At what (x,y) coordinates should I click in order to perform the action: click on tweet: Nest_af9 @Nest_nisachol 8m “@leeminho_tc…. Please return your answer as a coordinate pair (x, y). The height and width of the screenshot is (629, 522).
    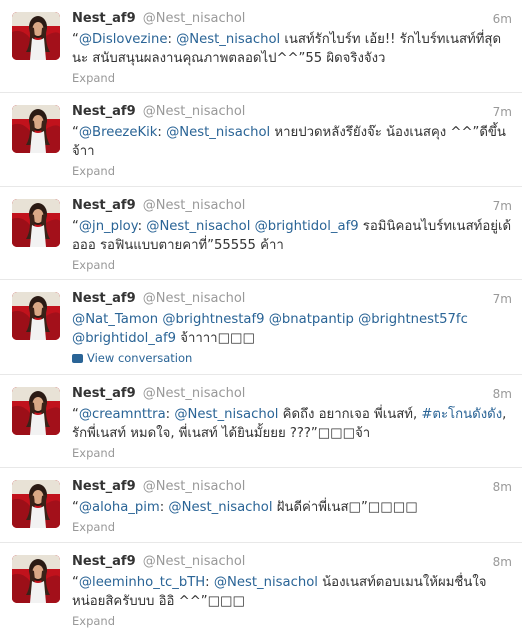
    Looking at the image, I should click on (261, 585).